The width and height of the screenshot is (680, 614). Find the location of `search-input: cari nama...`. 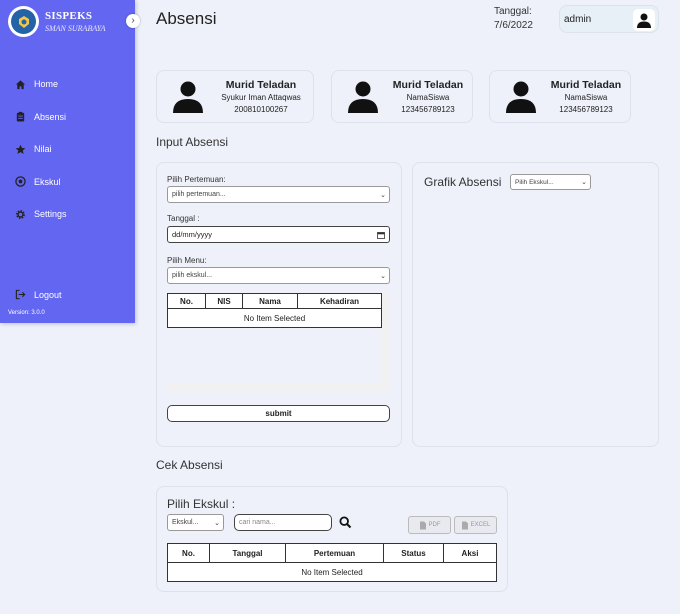

search-input: cari nama... is located at coordinates (283, 522).